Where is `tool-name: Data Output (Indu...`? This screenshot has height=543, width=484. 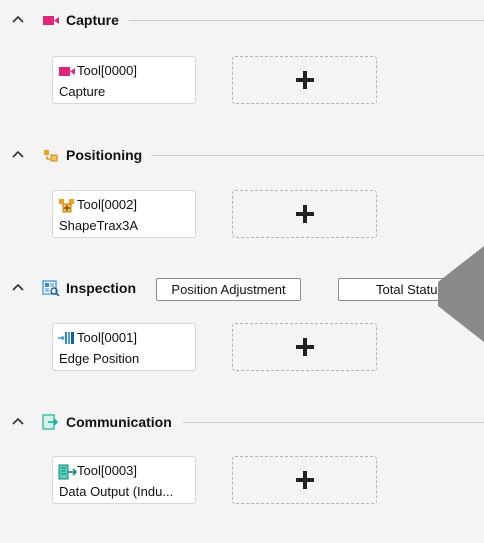 tool-name: Data Output (Indu... is located at coordinates (116, 491).